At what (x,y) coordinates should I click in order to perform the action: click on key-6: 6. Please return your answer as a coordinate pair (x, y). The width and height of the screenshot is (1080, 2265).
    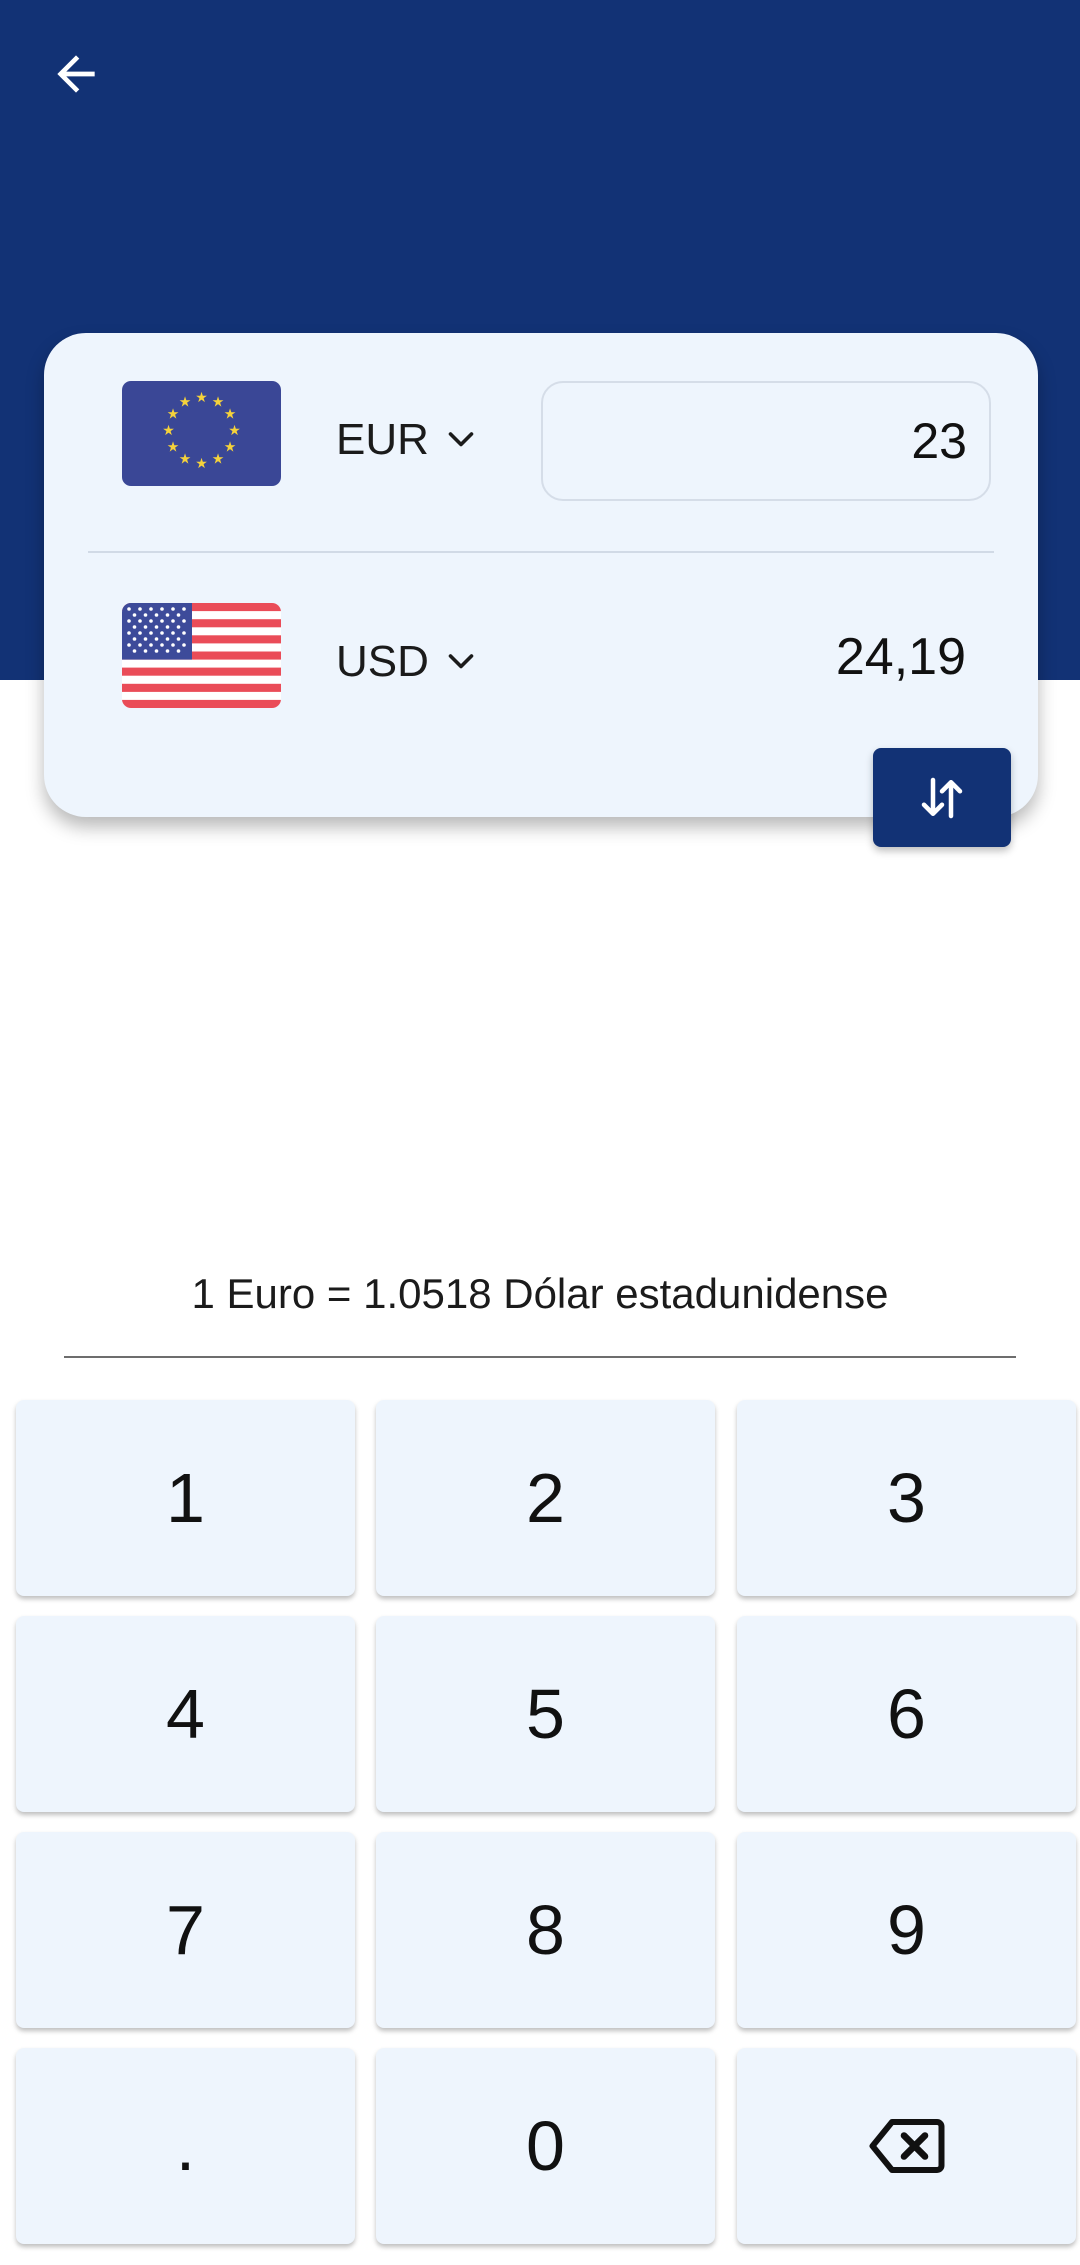
    Looking at the image, I should click on (906, 1714).